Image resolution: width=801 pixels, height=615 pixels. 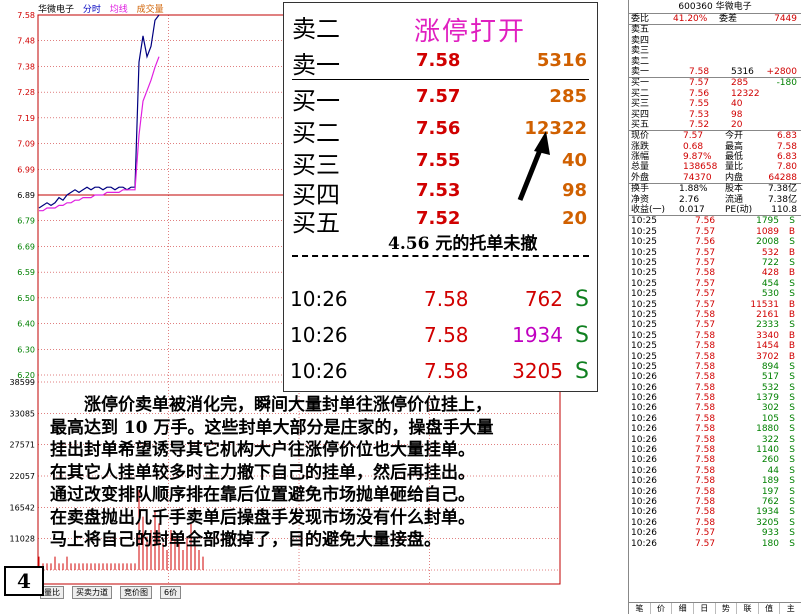 What do you see at coordinates (150, 10) in the screenshot?
I see `tab-volume: 成交量` at bounding box center [150, 10].